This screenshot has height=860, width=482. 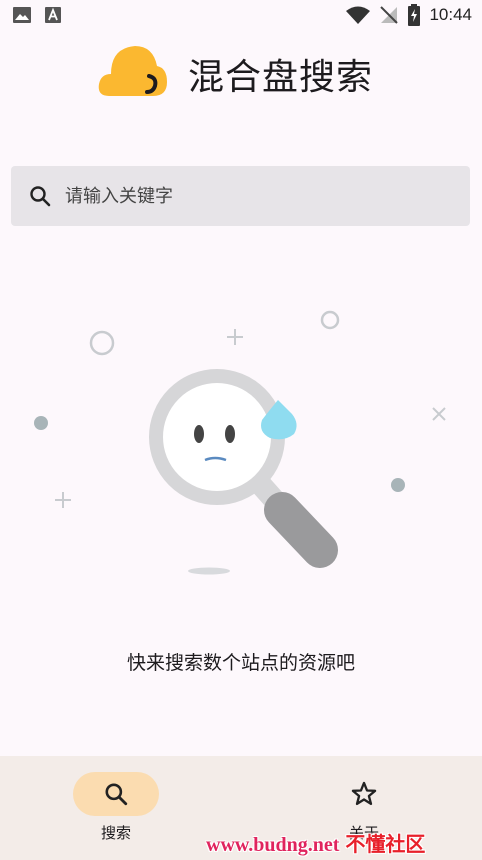 I want to click on empty-state-message: 快来搜索数个站点的资源吧, so click(x=240, y=663).